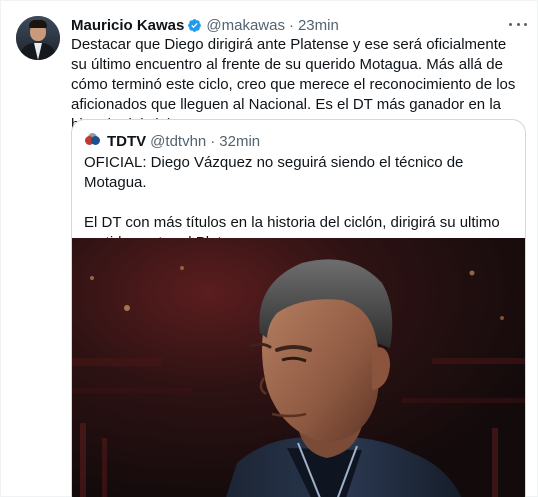 The width and height of the screenshot is (538, 497). What do you see at coordinates (93, 141) in the screenshot?
I see `quoted-author-avatar` at bounding box center [93, 141].